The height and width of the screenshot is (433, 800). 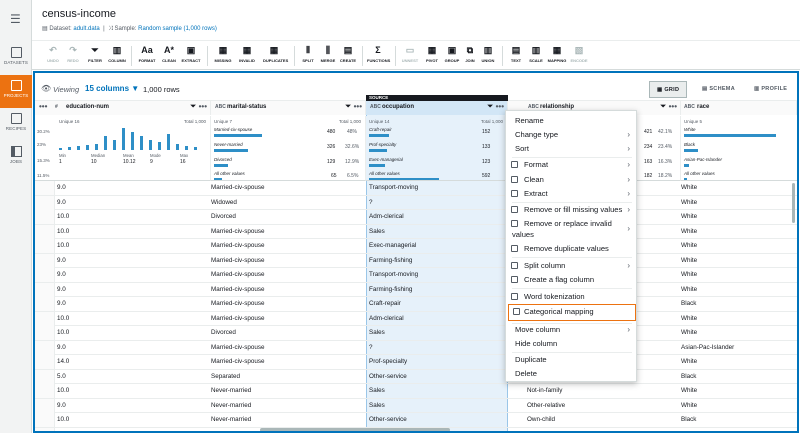 I want to click on table-cell: Widowed, so click(x=224, y=202).